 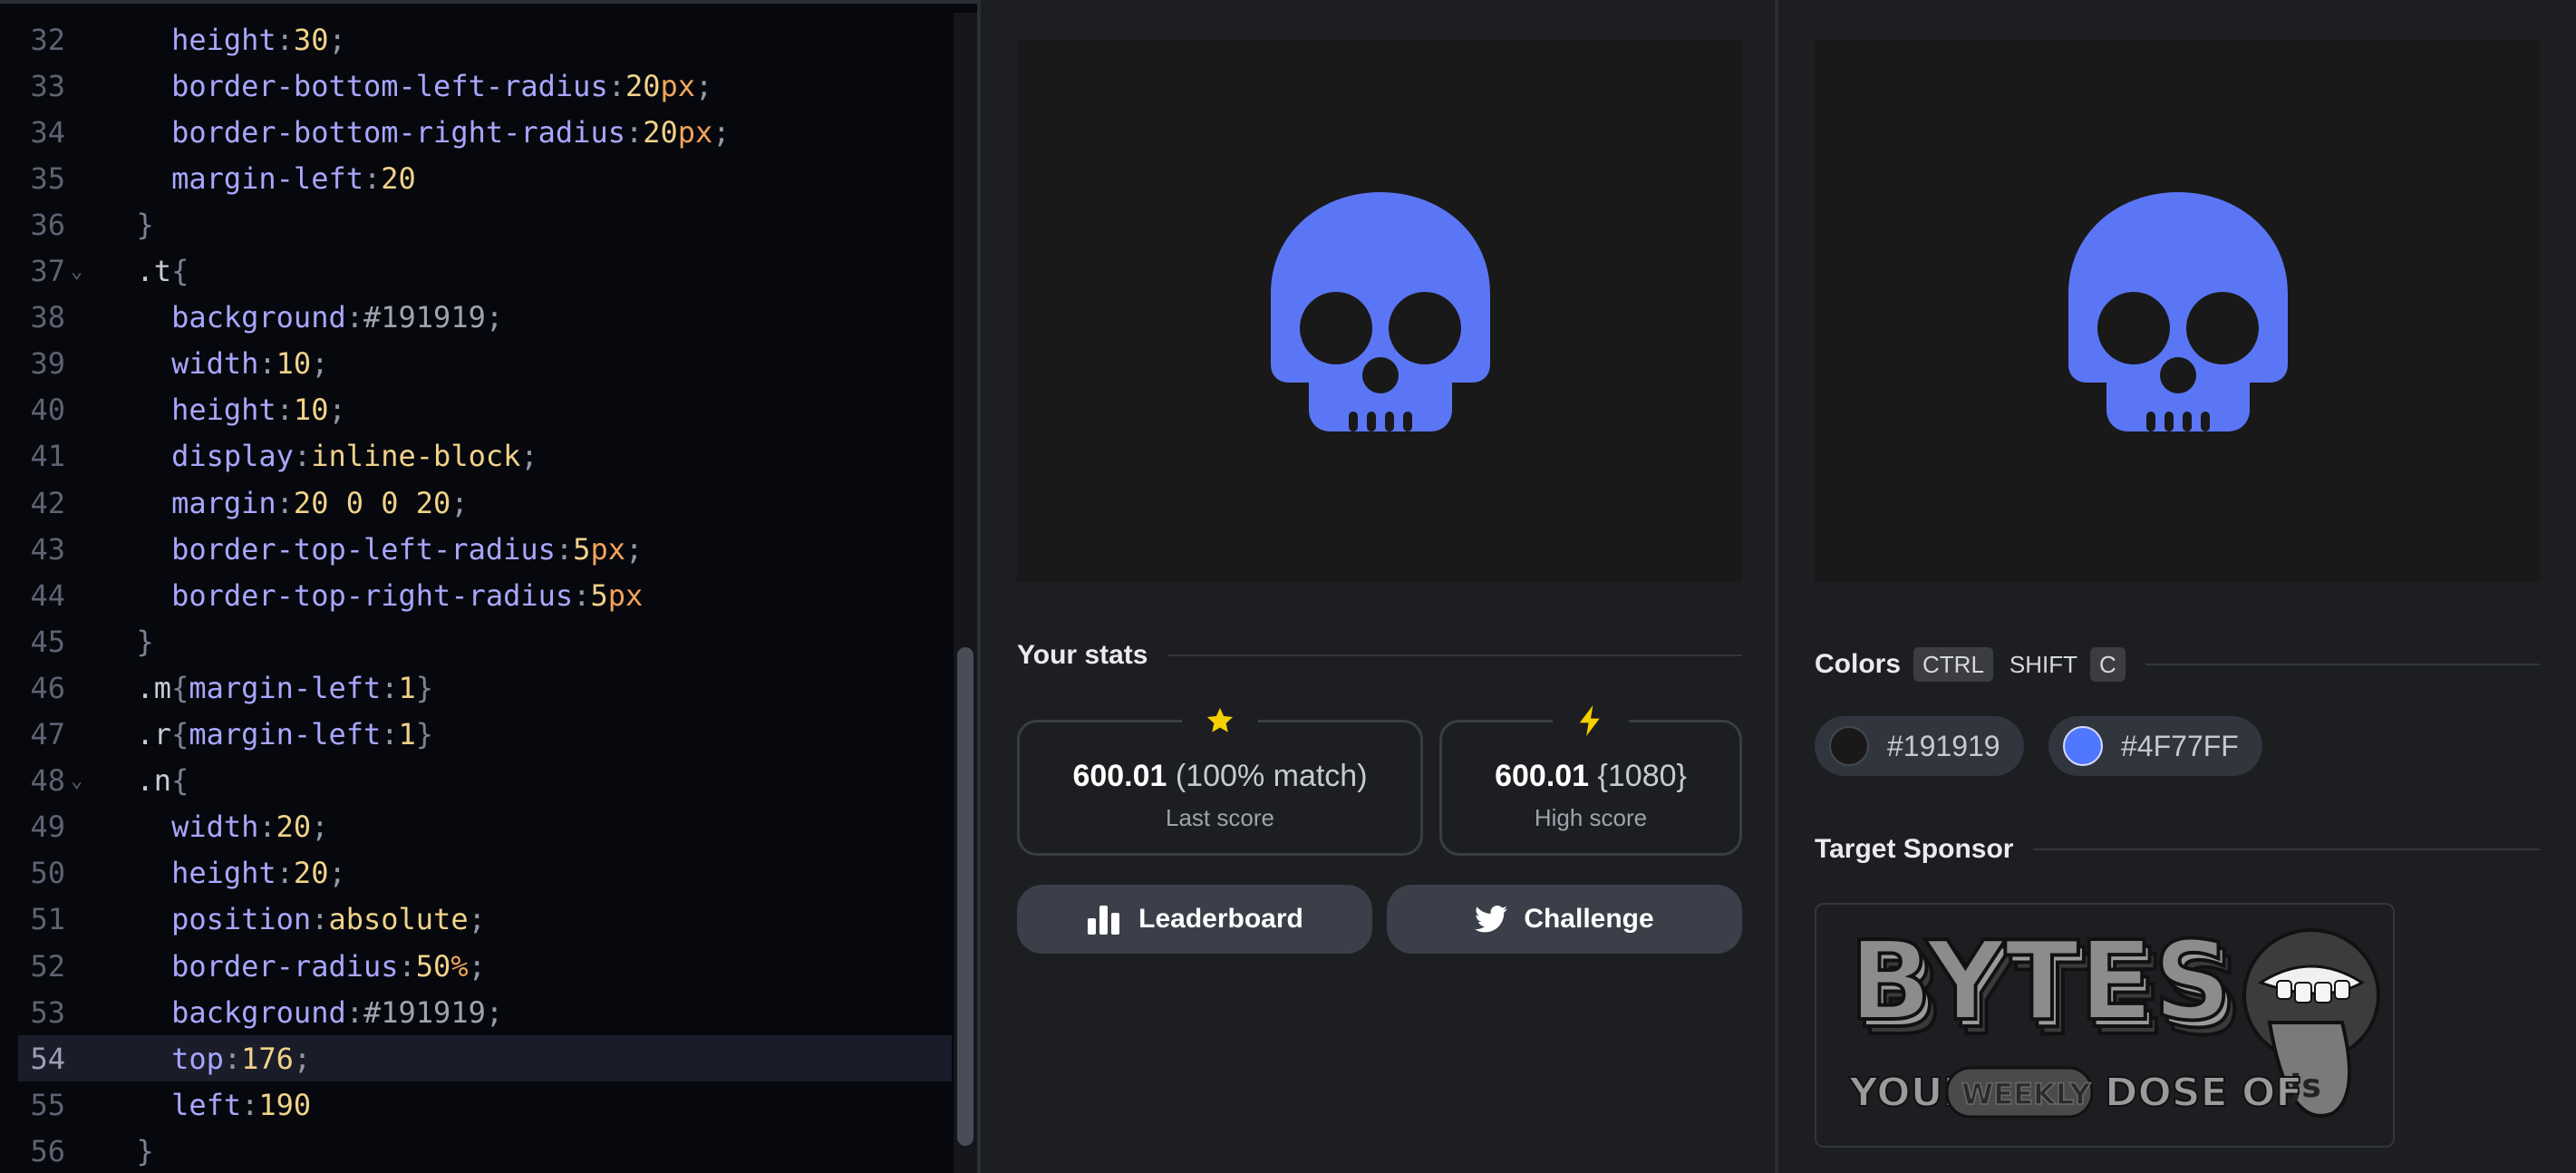 I want to click on stats-heading: Your stats, so click(x=1379, y=655).